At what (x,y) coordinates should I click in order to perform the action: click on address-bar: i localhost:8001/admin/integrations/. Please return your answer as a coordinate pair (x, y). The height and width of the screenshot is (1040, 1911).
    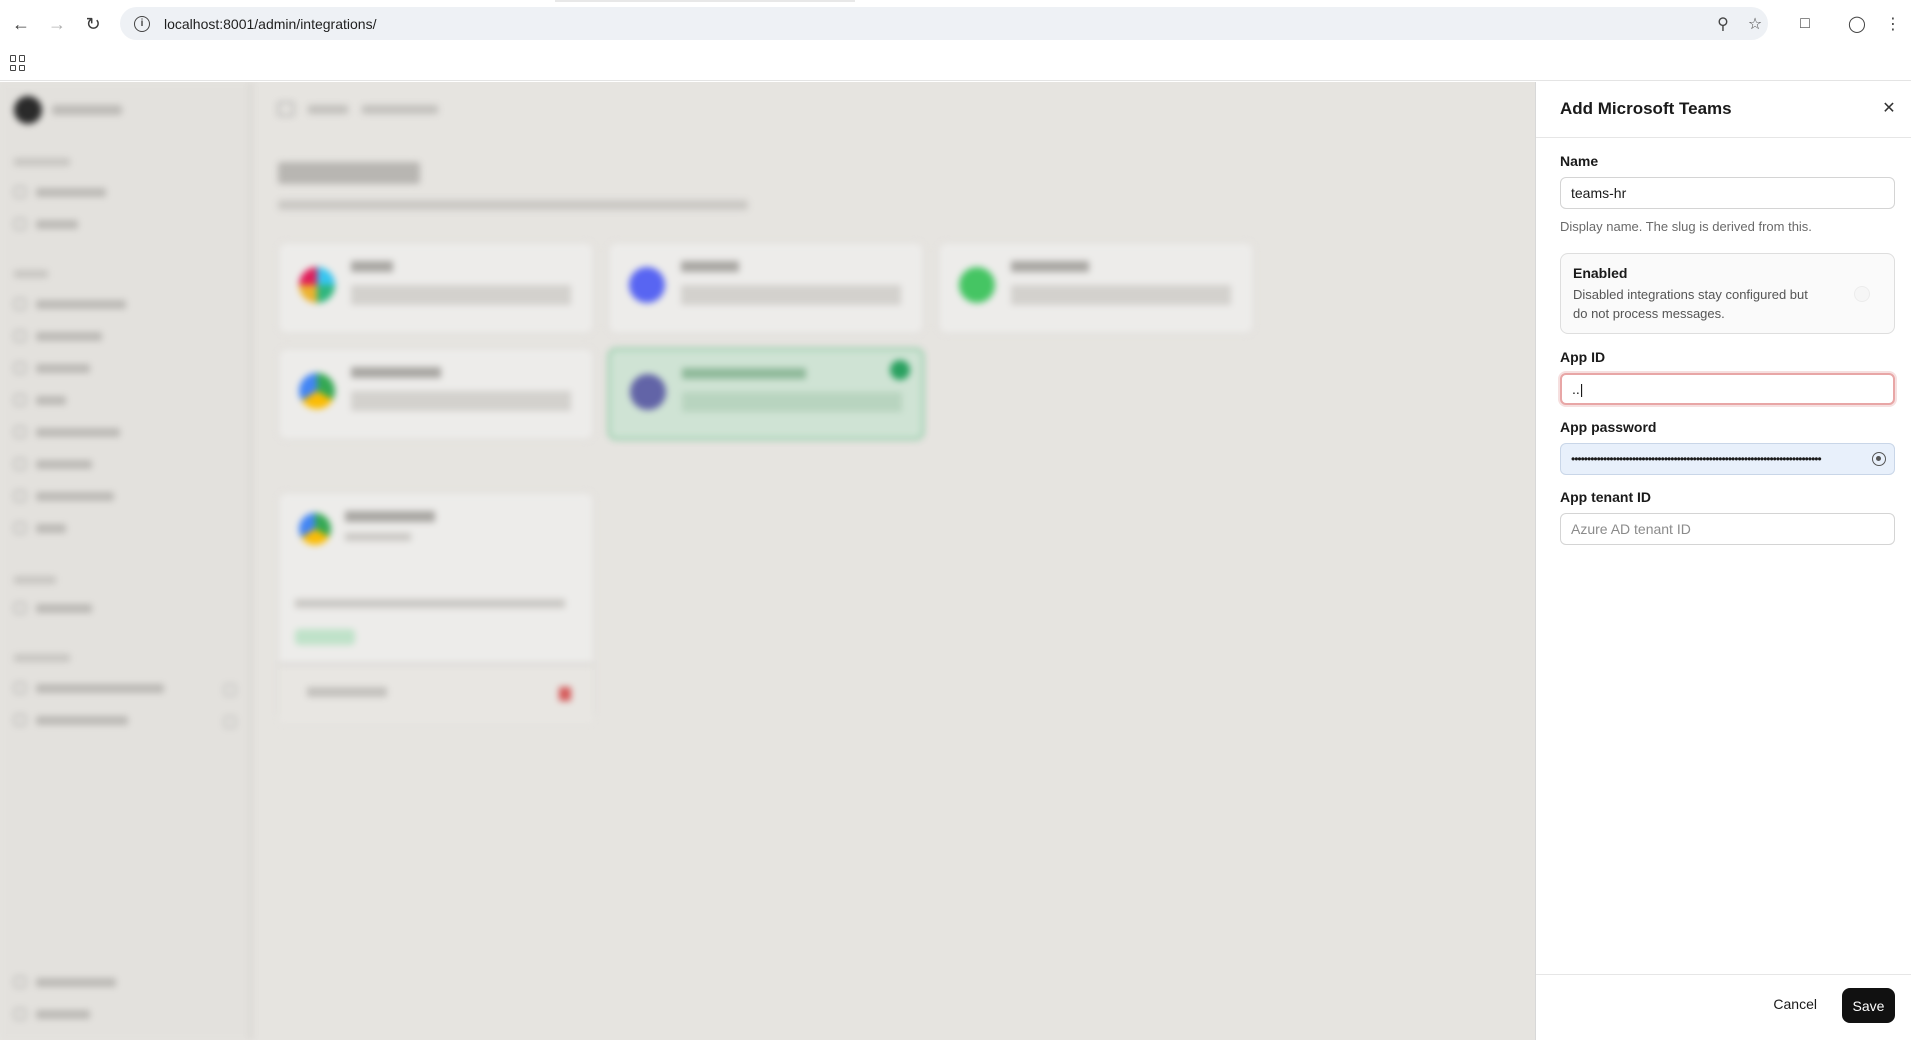
    Looking at the image, I should click on (944, 23).